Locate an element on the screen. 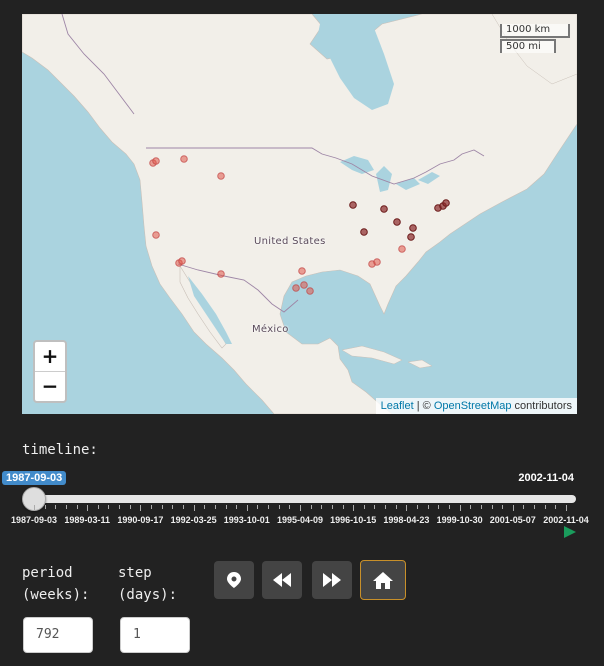 The width and height of the screenshot is (604, 666). timeline-label: timeline: is located at coordinates (60, 450).